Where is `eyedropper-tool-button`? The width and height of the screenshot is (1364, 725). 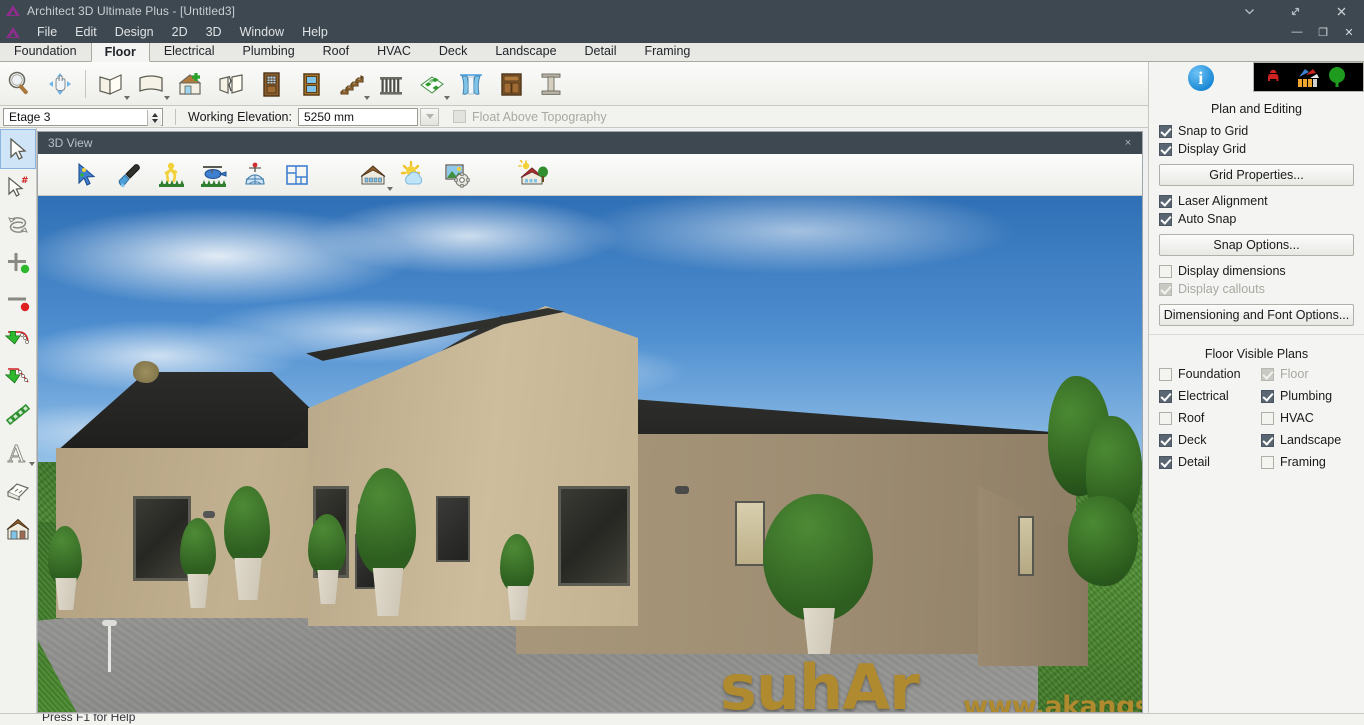 eyedropper-tool-button is located at coordinates (129, 175).